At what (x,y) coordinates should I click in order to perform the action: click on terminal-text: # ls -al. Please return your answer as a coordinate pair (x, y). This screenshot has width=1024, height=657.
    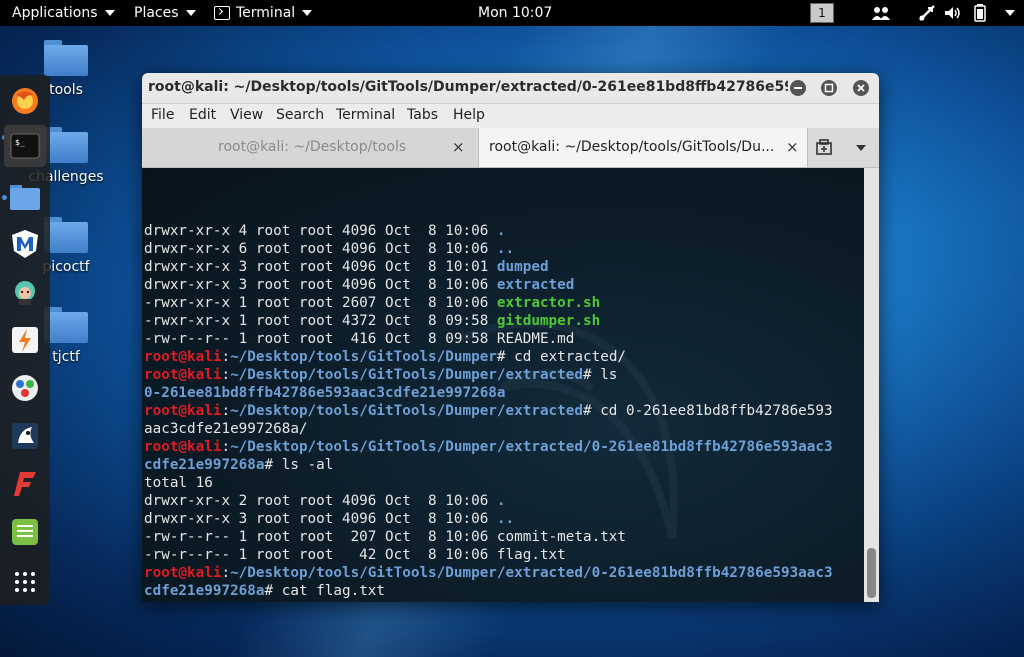
    Looking at the image, I should click on (299, 465).